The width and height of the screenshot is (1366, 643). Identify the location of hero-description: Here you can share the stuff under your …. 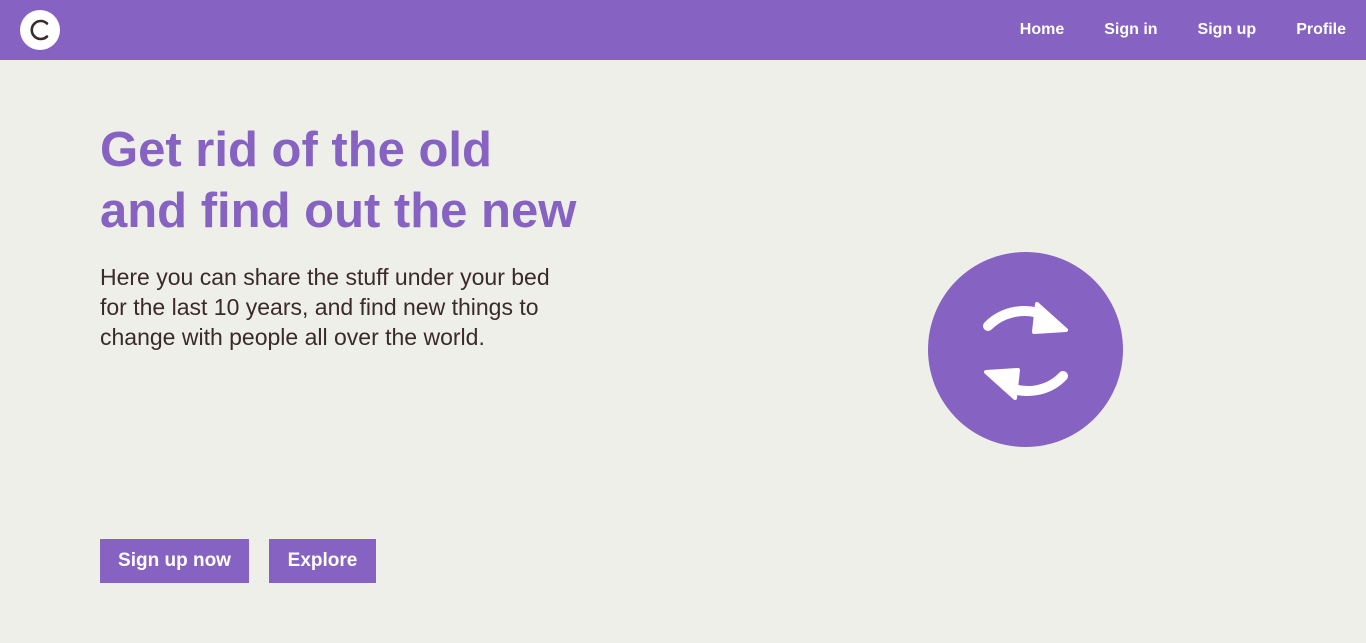
(360, 307).